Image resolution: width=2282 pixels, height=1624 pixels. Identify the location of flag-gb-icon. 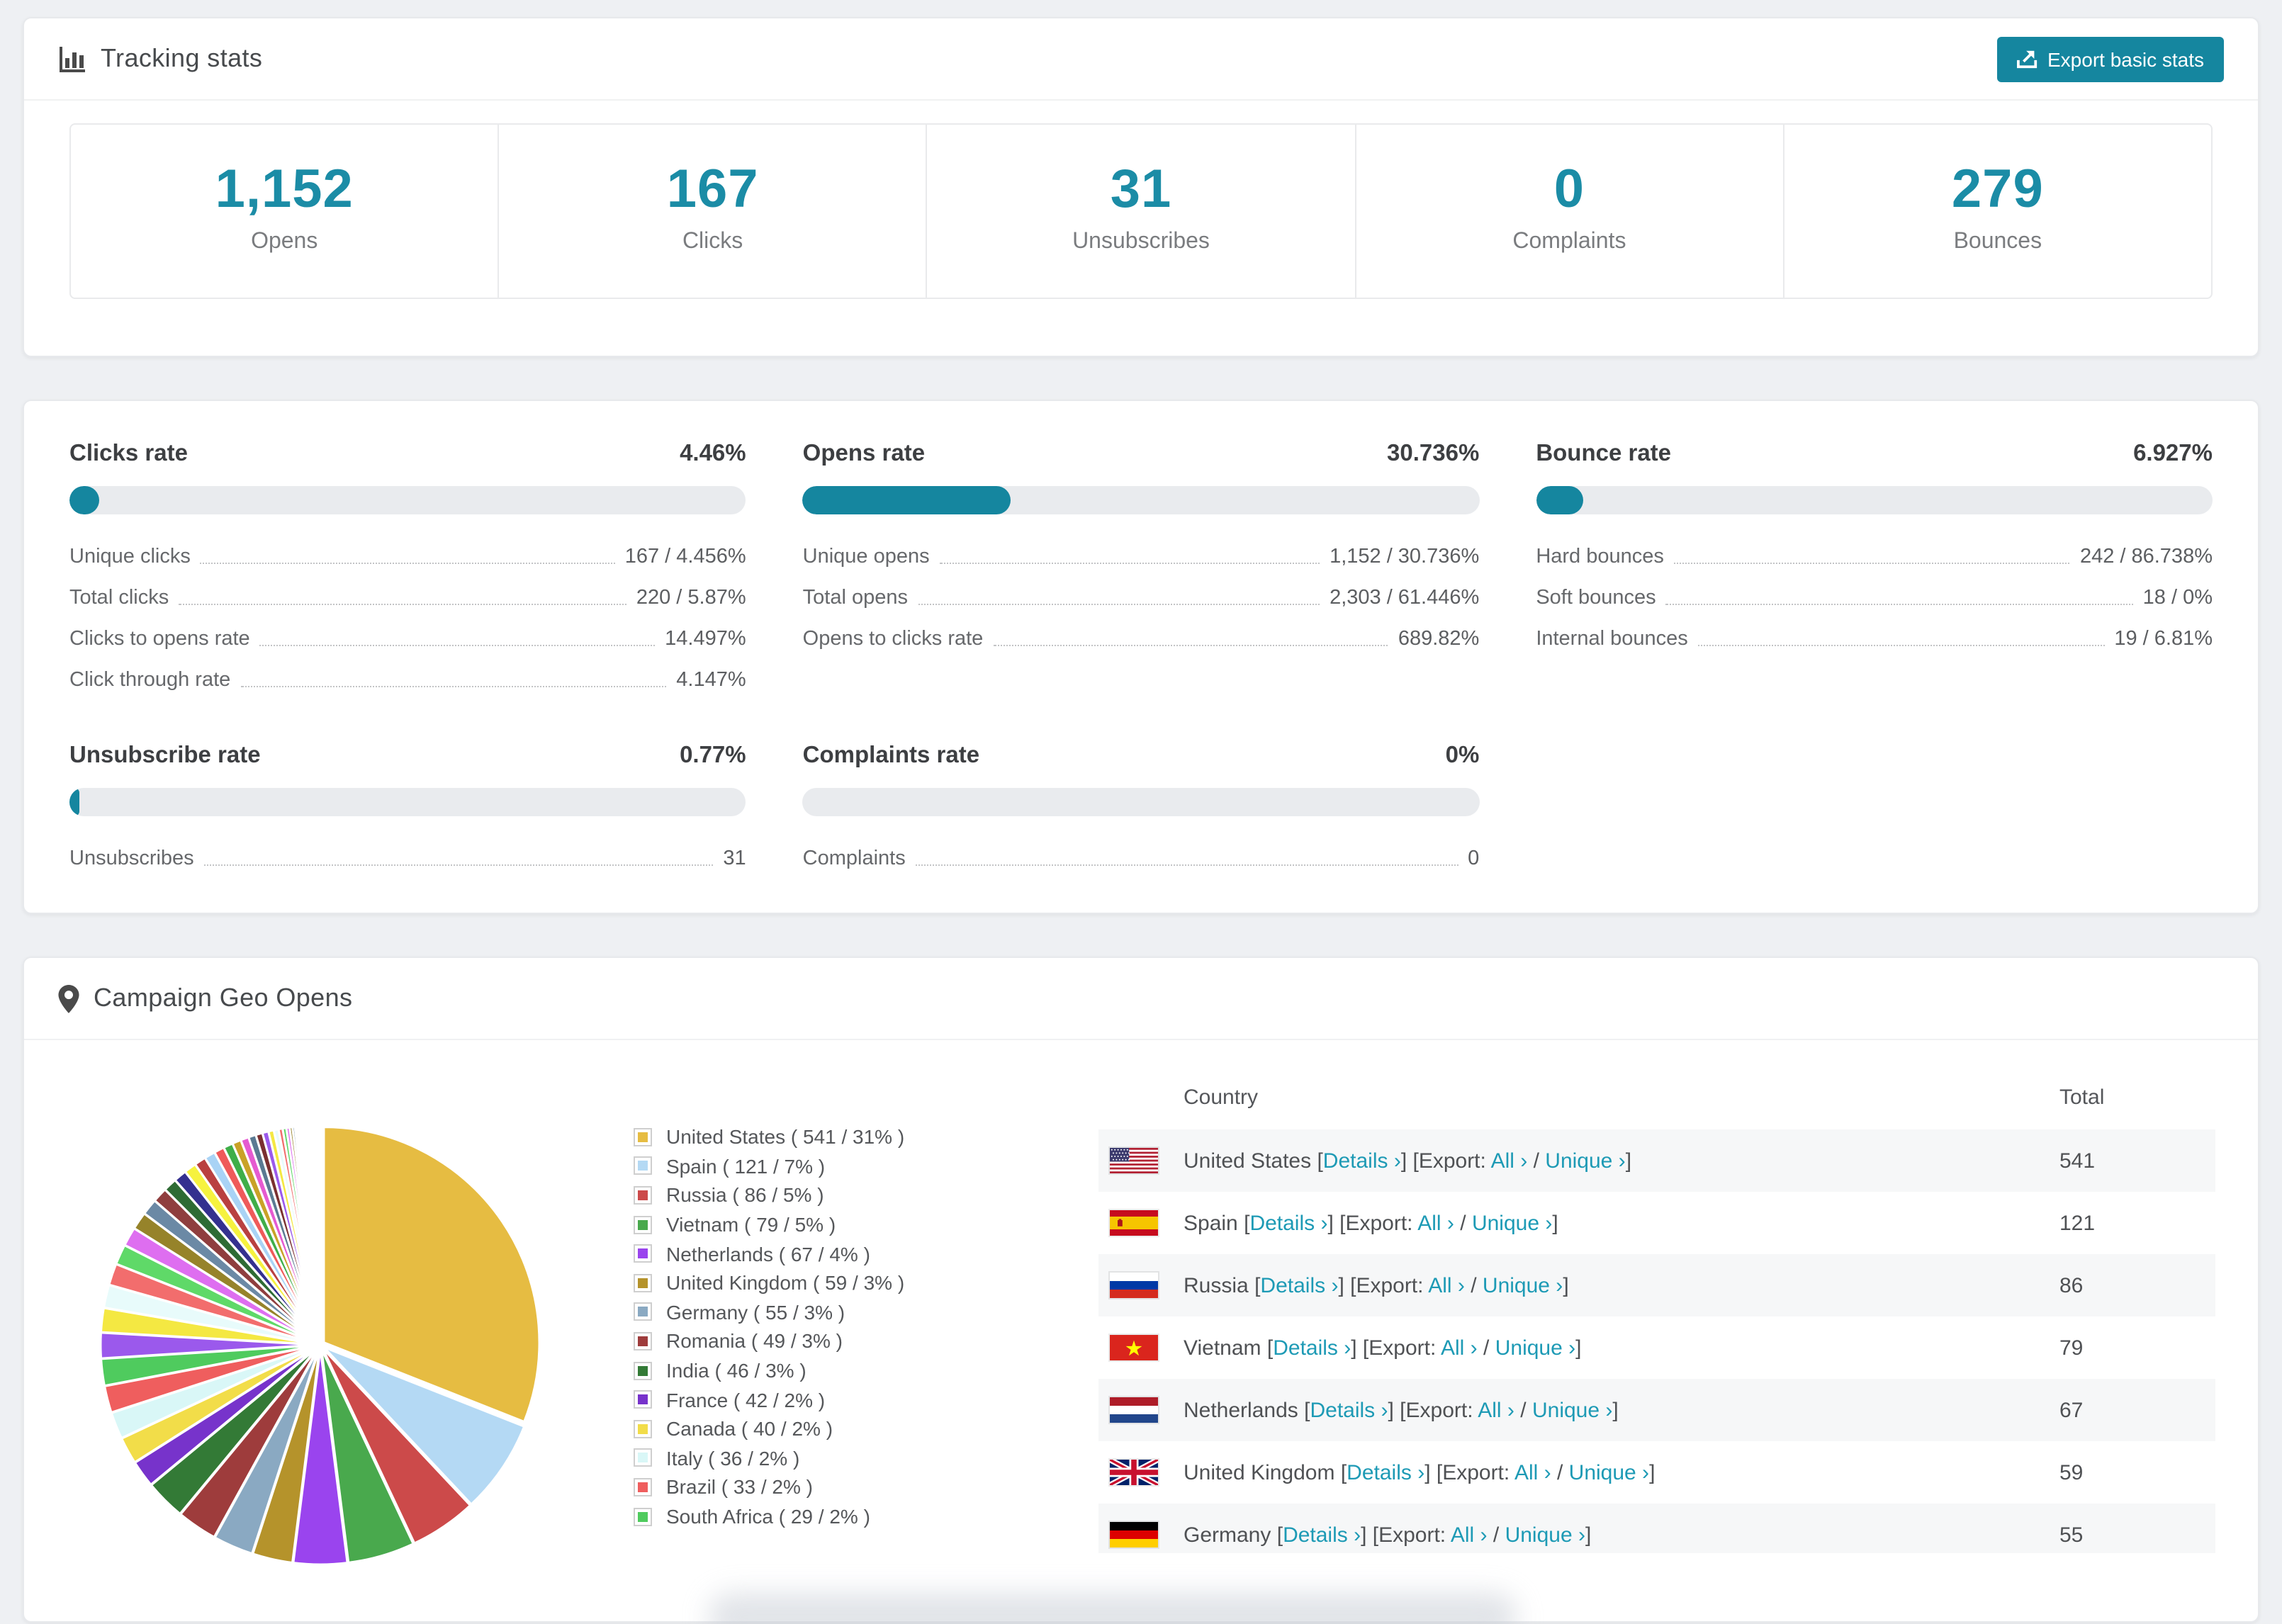
(1134, 1473).